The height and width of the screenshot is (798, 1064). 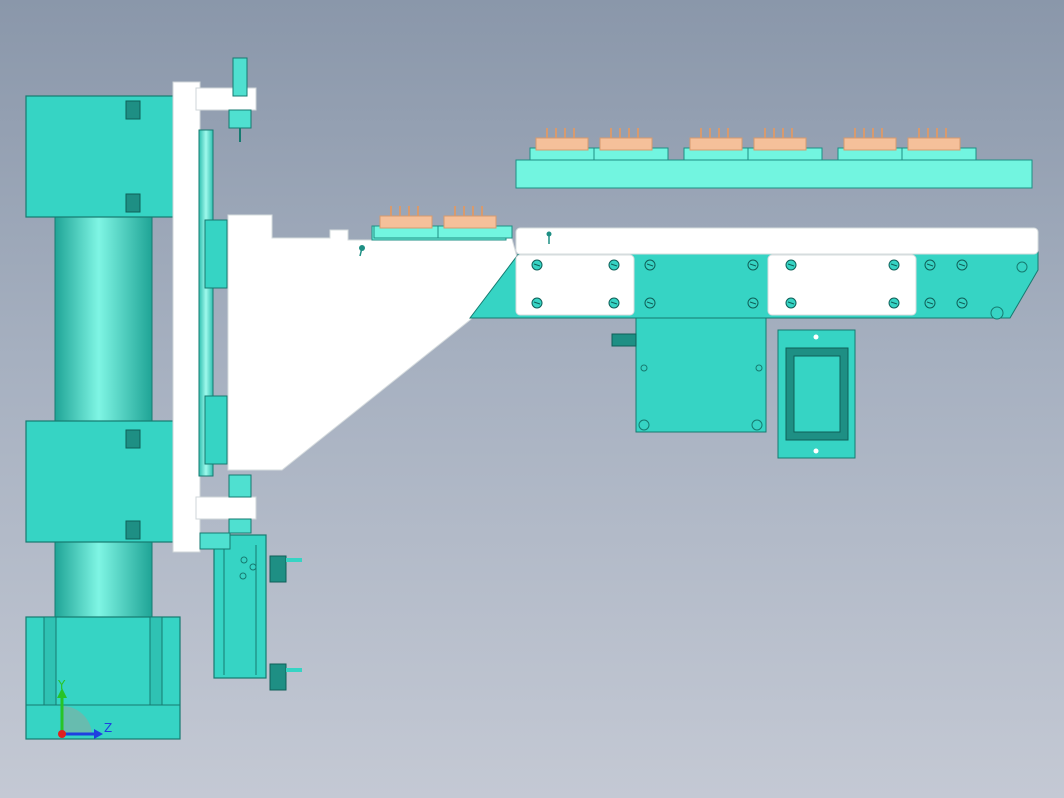 What do you see at coordinates (215, 541) in the screenshot?
I see `cylinder-cap` at bounding box center [215, 541].